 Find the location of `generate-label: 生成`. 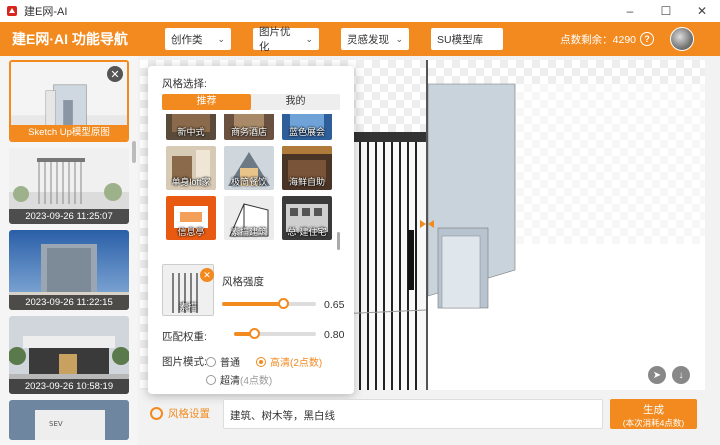

generate-label: 生成 is located at coordinates (653, 410).